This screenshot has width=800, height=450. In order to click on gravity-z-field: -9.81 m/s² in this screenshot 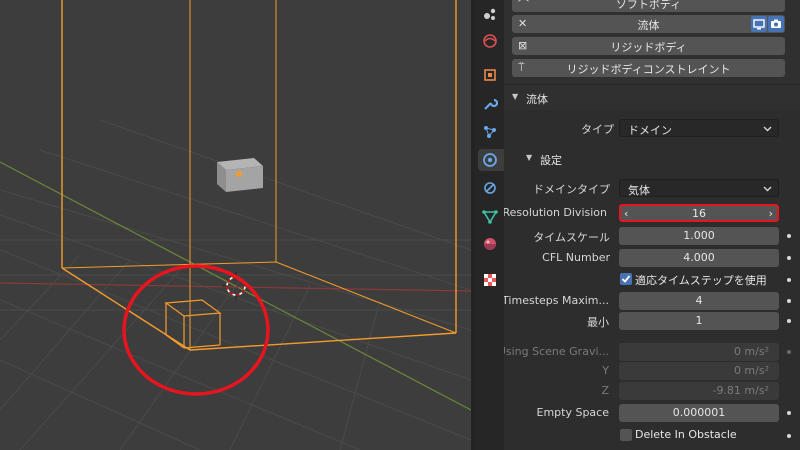, I will do `click(699, 391)`.